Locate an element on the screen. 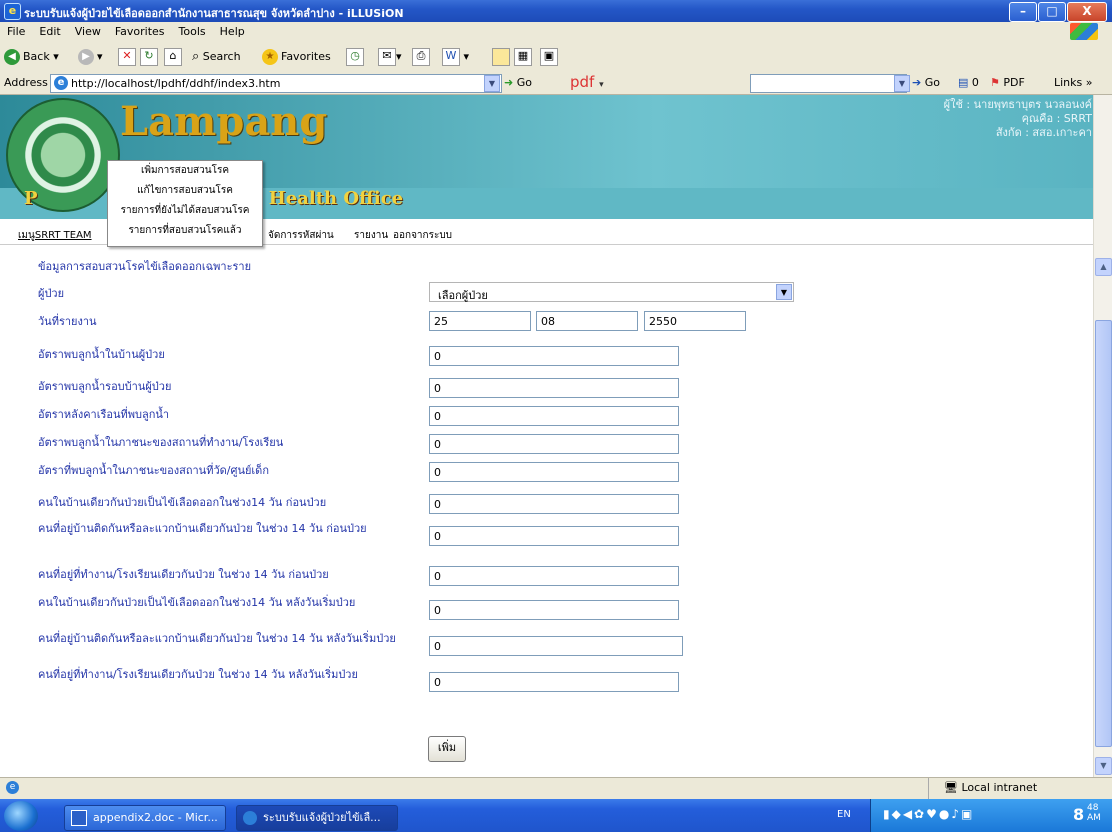 The width and height of the screenshot is (1112, 832). close-button: X is located at coordinates (1087, 12).